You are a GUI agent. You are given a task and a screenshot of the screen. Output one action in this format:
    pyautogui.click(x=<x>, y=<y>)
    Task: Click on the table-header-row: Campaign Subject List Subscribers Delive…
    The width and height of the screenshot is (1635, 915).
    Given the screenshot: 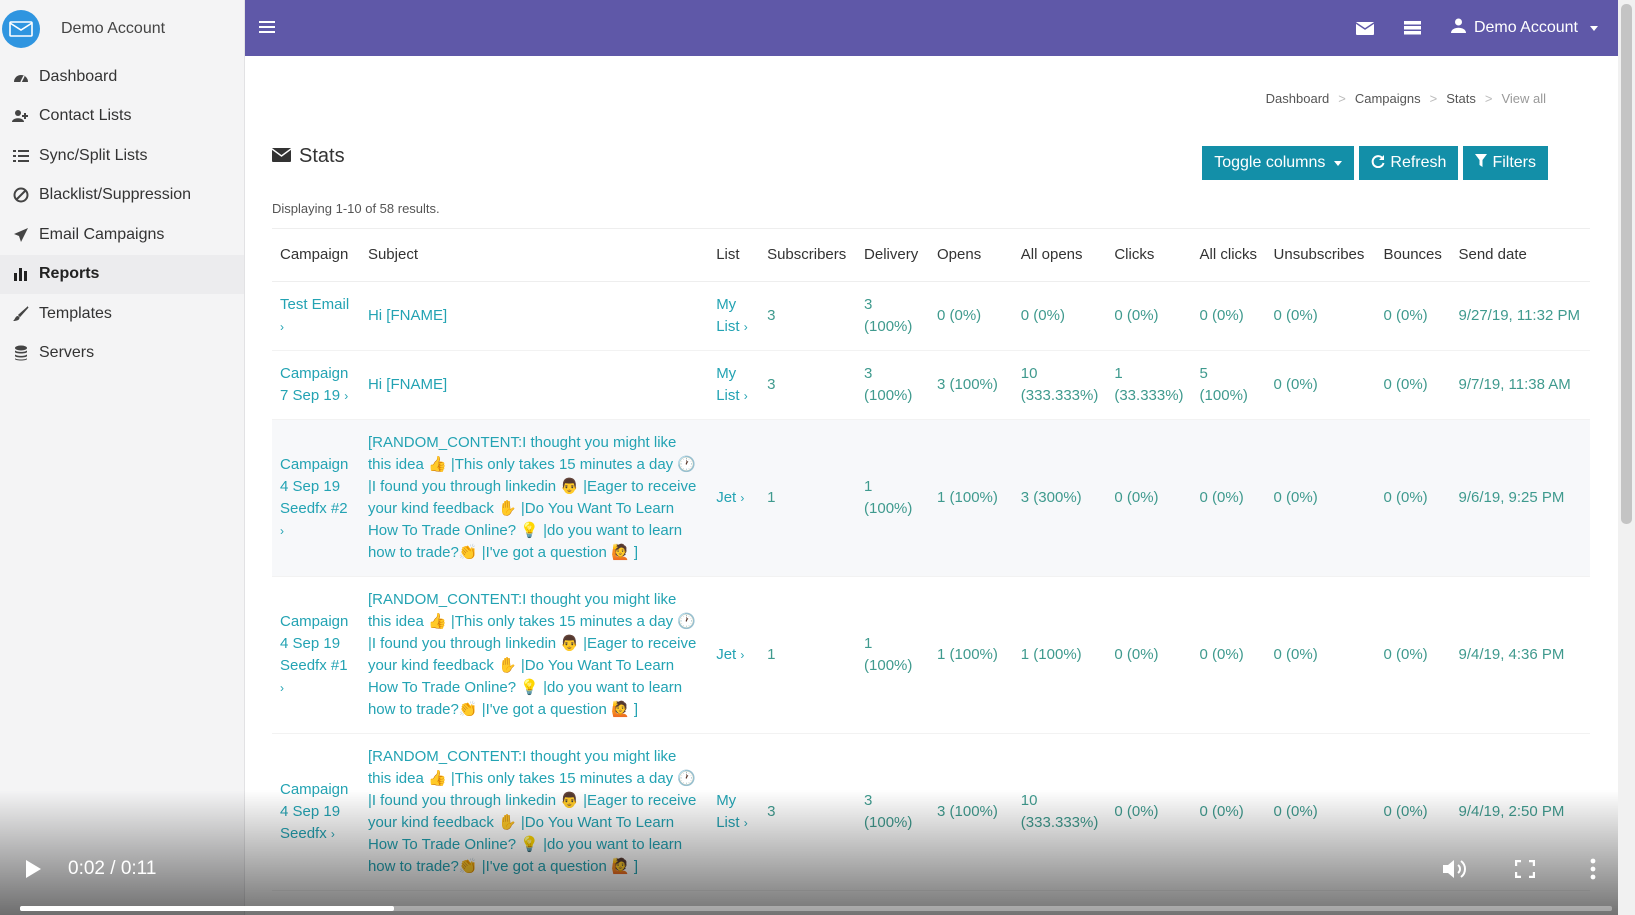 What is the action you would take?
    pyautogui.click(x=931, y=255)
    